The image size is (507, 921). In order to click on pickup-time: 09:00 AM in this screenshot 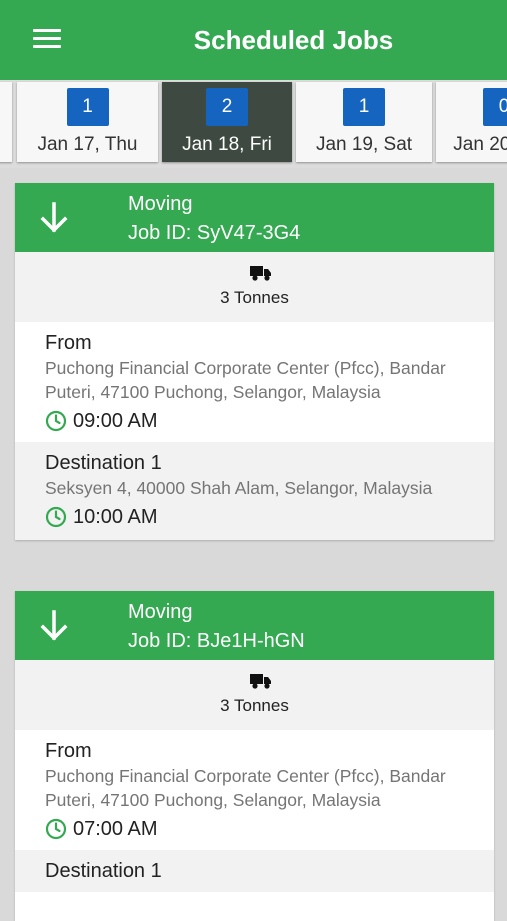, I will do `click(115, 420)`.